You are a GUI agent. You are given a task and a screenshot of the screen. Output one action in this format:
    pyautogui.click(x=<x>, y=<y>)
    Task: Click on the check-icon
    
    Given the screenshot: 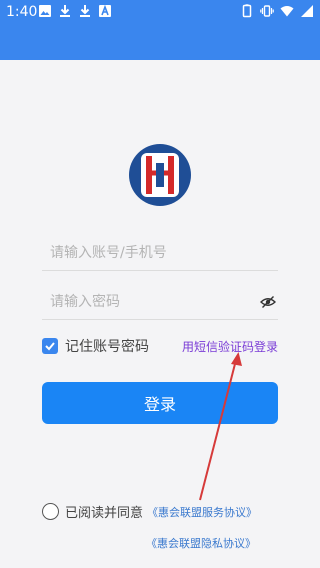 What is the action you would take?
    pyautogui.click(x=50, y=346)
    